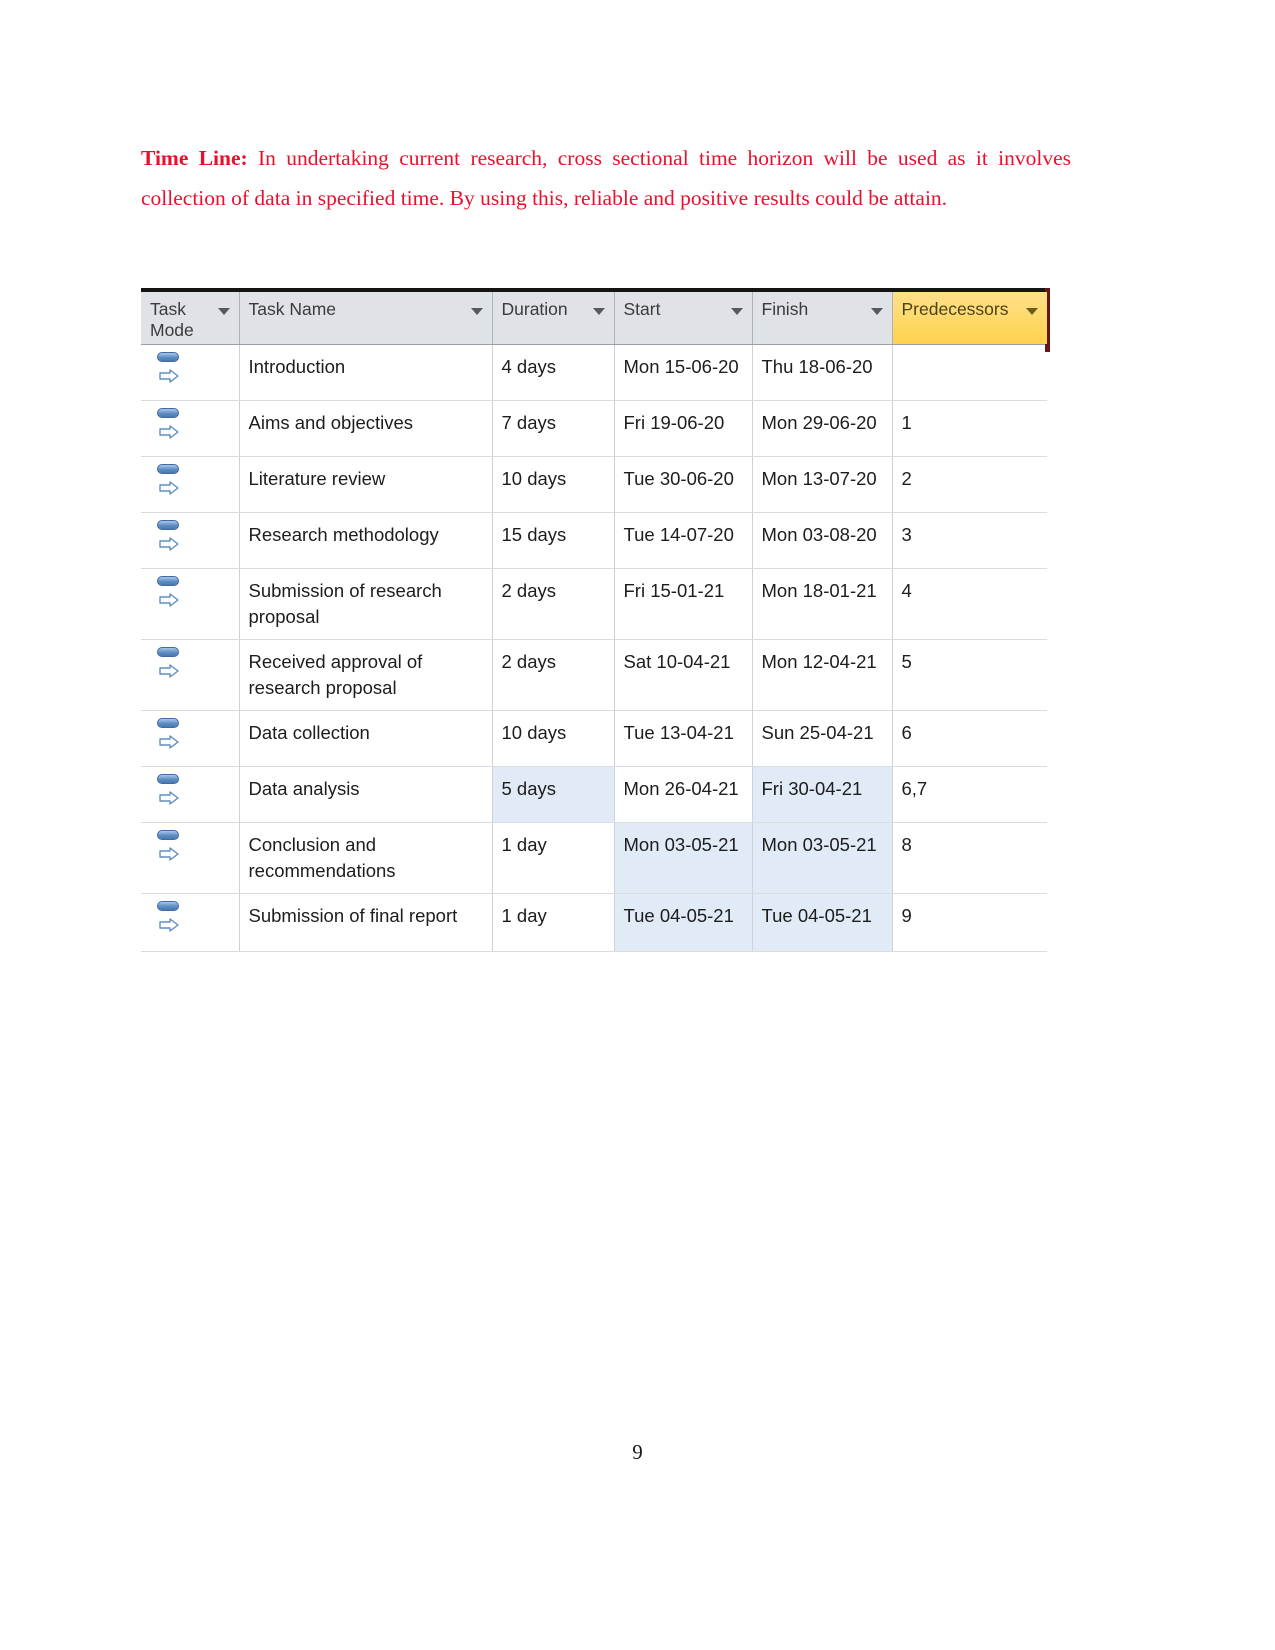 Image resolution: width=1275 pixels, height=1650 pixels. I want to click on column-header-finish-label: Finish, so click(785, 309).